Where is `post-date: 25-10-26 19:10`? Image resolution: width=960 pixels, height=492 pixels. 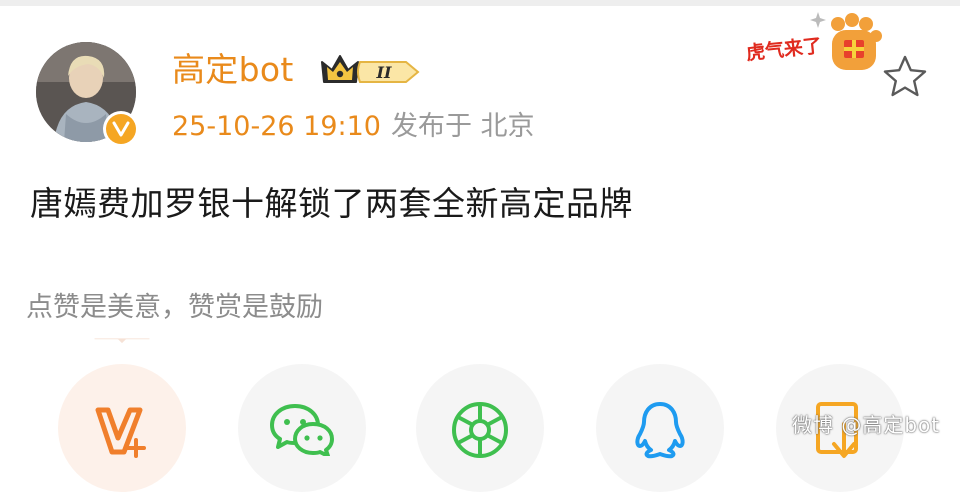 post-date: 25-10-26 19:10 is located at coordinates (276, 126).